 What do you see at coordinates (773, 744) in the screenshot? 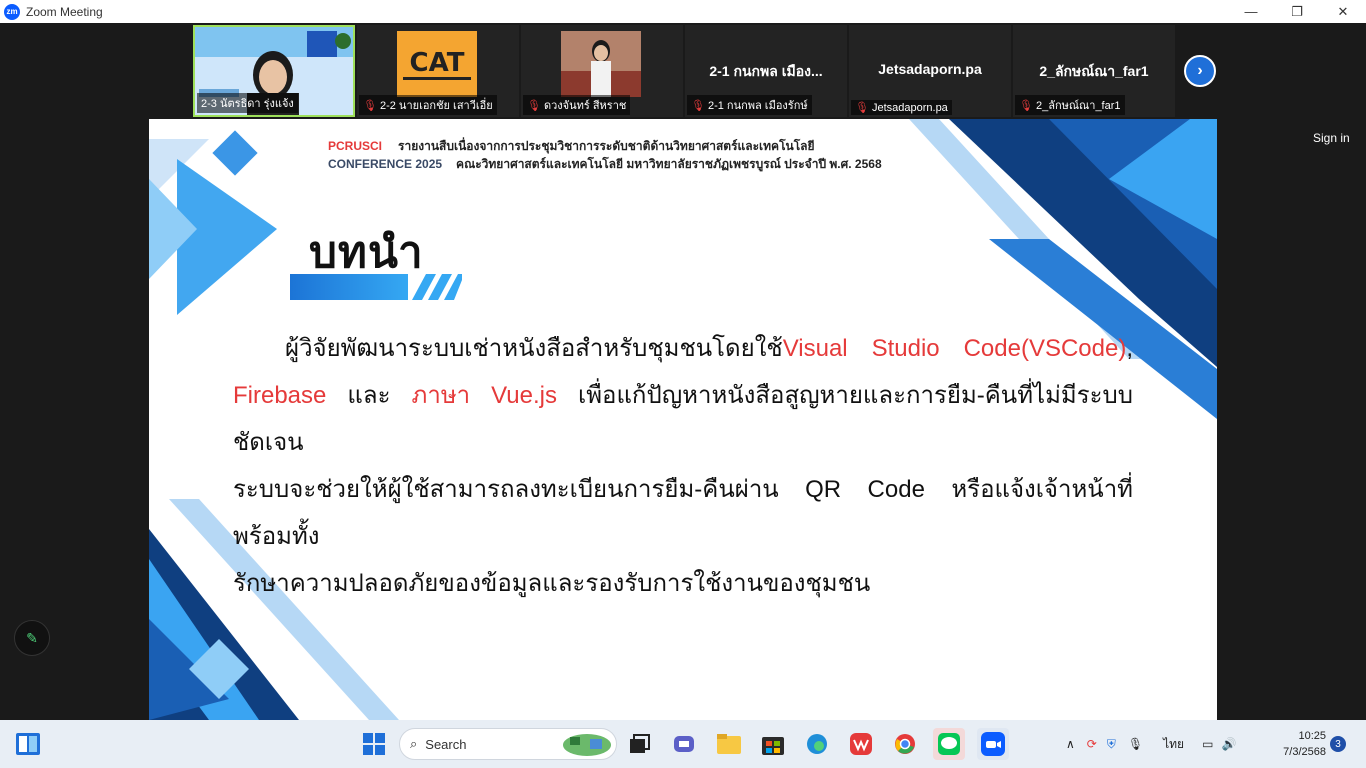
I see `microsoft-store-icon` at bounding box center [773, 744].